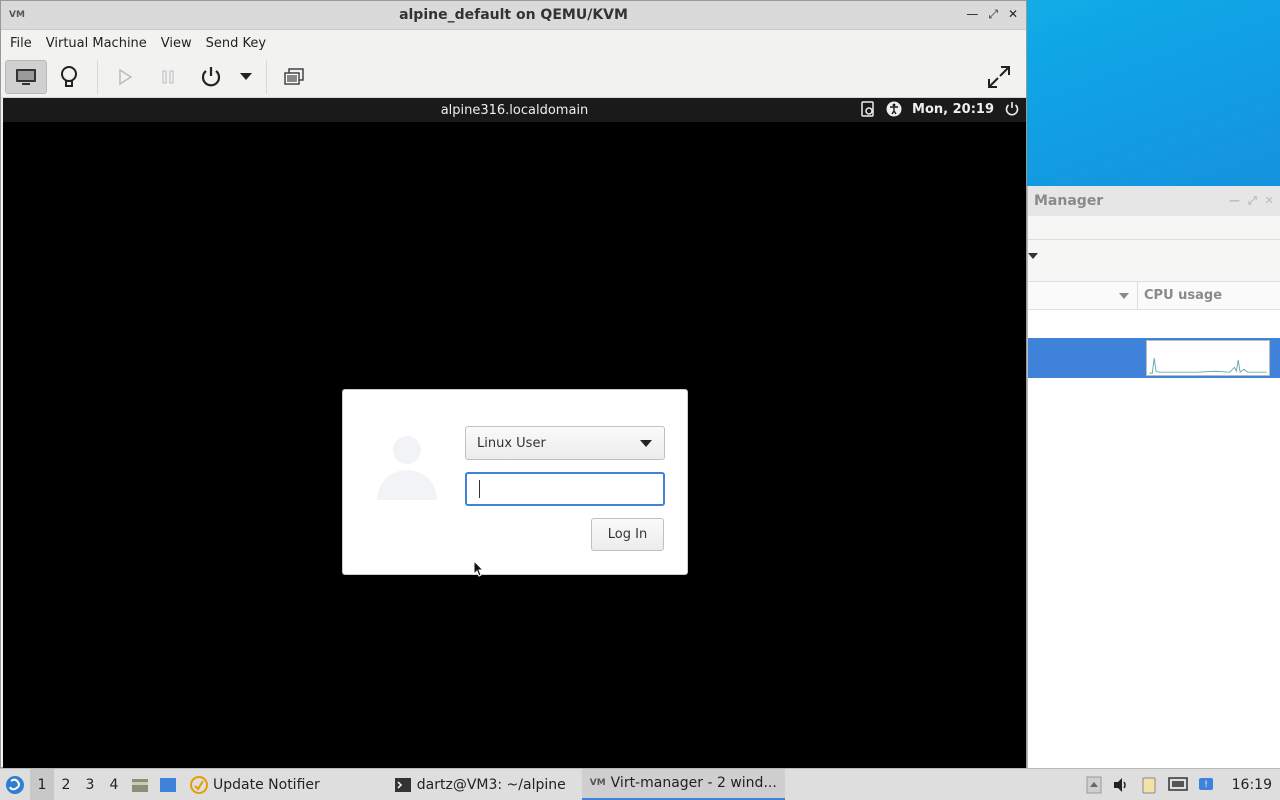  I want to click on folder-icon, so click(140, 785).